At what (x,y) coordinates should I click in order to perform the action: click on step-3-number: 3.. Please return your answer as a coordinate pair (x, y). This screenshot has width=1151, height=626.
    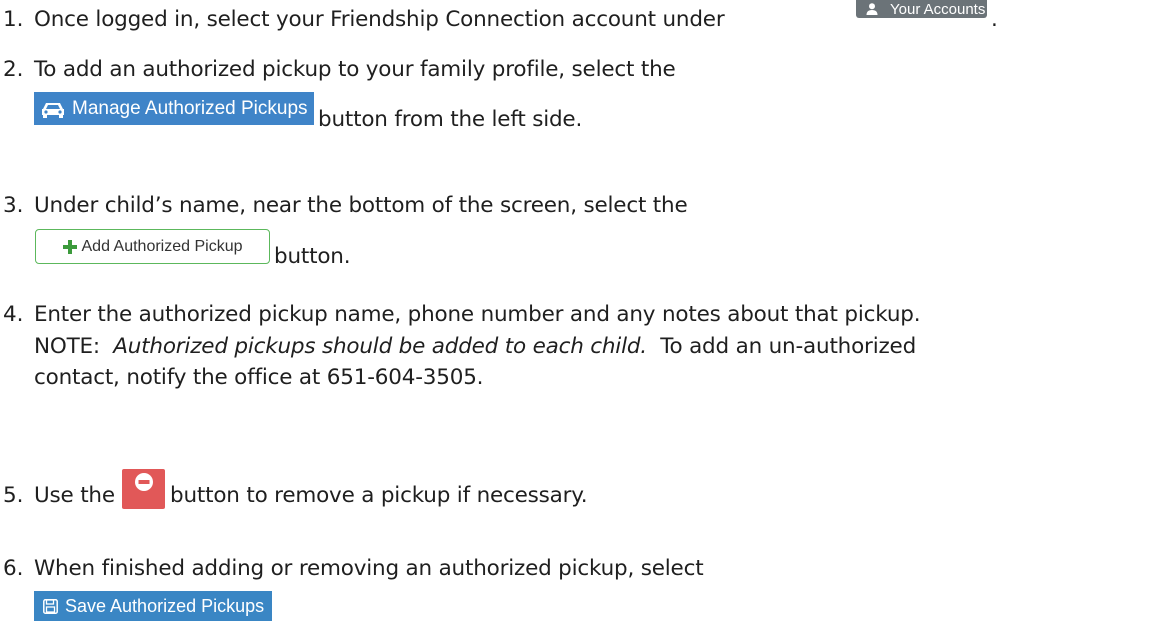
    Looking at the image, I should click on (13, 205).